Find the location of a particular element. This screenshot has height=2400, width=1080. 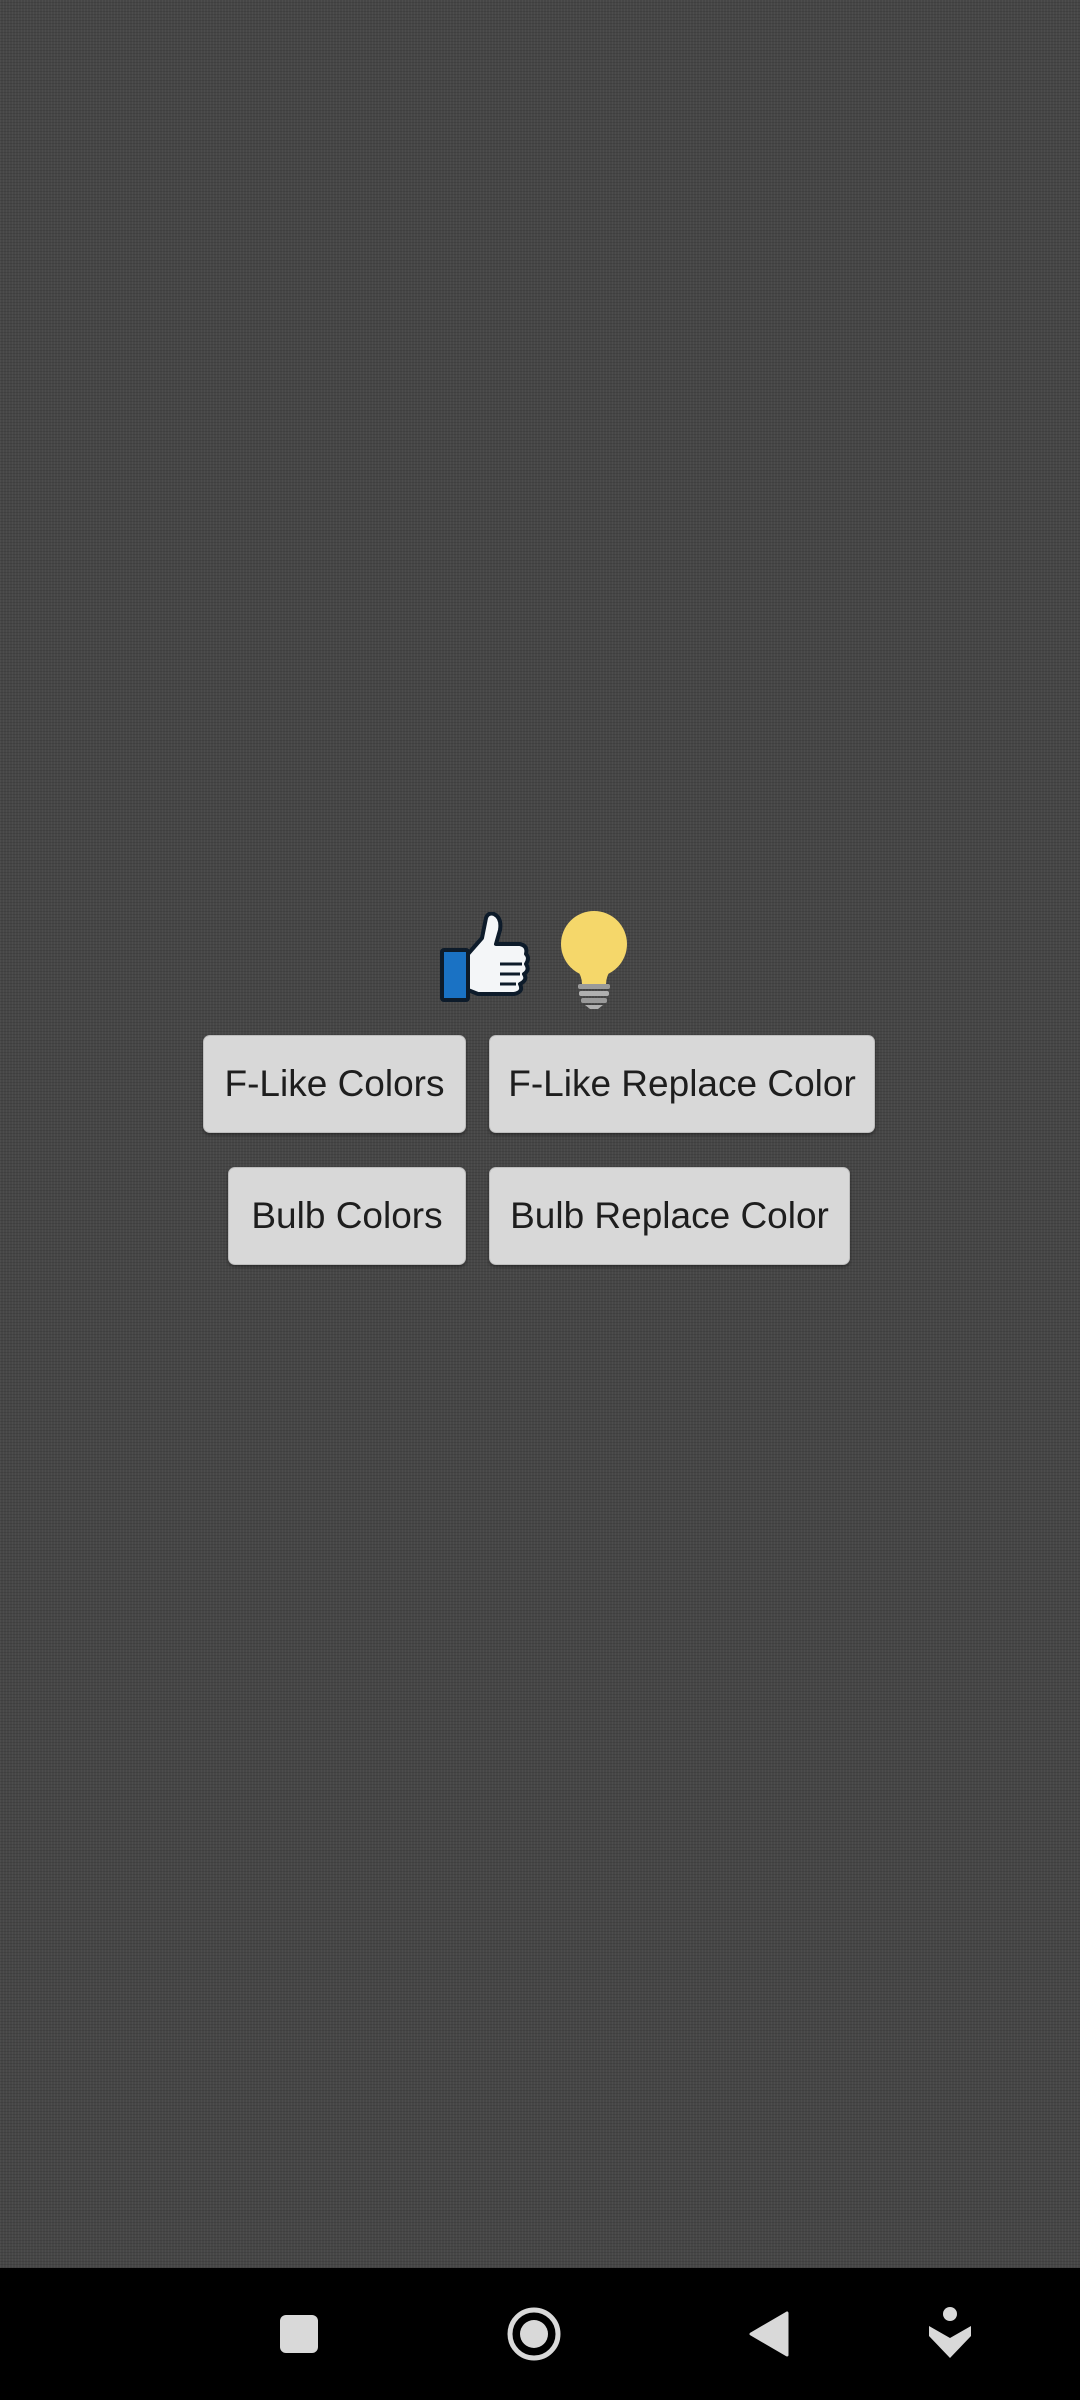

accessibility-button is located at coordinates (950, 2334).